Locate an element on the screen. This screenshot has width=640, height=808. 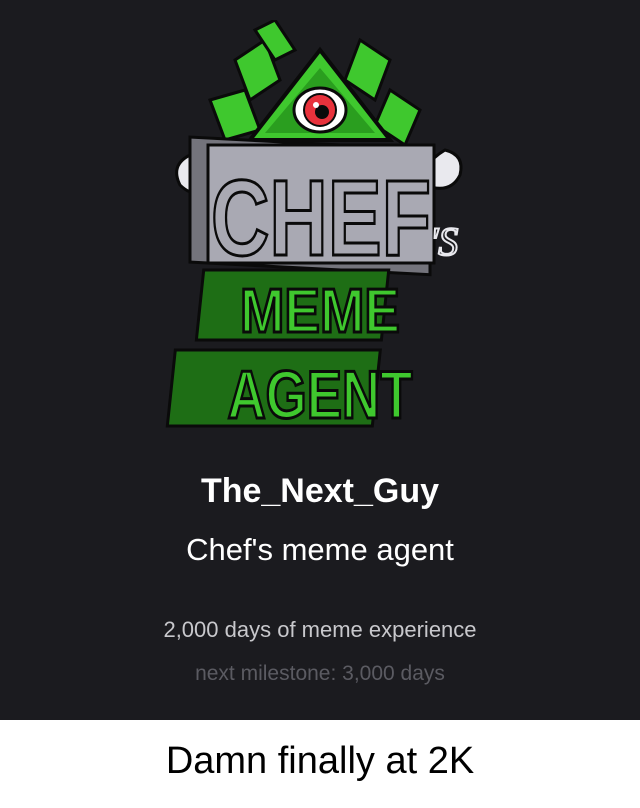
meme-caption: Damn finally at 2K is located at coordinates (320, 761).